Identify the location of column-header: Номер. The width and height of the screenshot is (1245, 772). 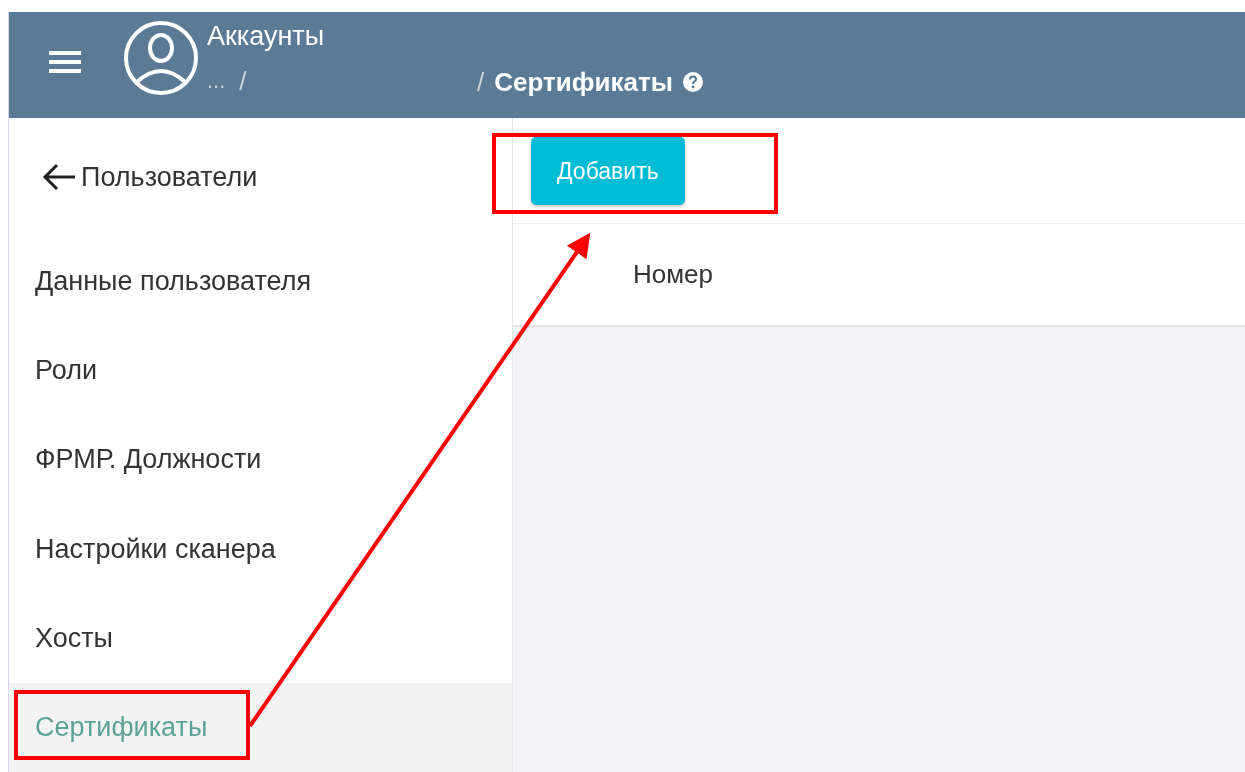
(673, 274).